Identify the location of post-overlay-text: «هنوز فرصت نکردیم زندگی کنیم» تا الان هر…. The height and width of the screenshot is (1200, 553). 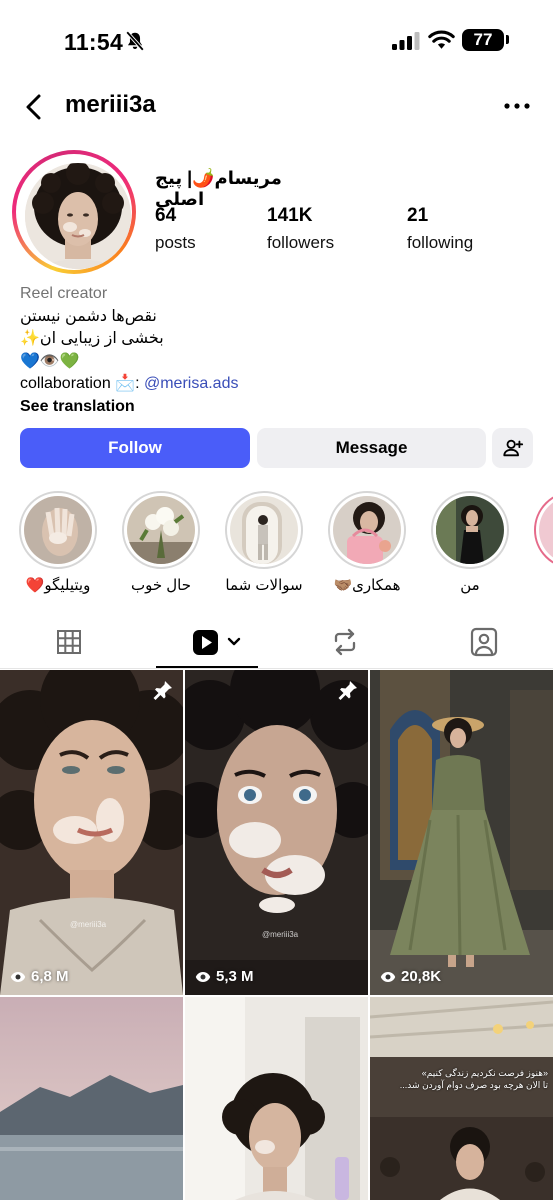
(468, 1079).